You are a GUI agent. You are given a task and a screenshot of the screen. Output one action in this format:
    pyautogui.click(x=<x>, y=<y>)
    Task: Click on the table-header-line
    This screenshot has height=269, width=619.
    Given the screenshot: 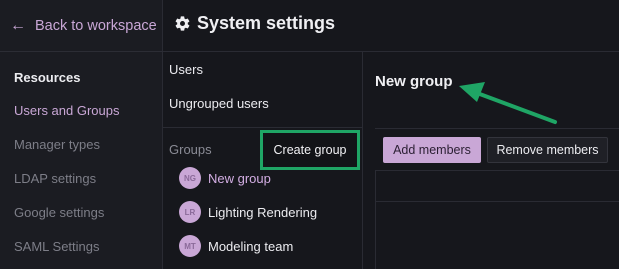 What is the action you would take?
    pyautogui.click(x=497, y=170)
    